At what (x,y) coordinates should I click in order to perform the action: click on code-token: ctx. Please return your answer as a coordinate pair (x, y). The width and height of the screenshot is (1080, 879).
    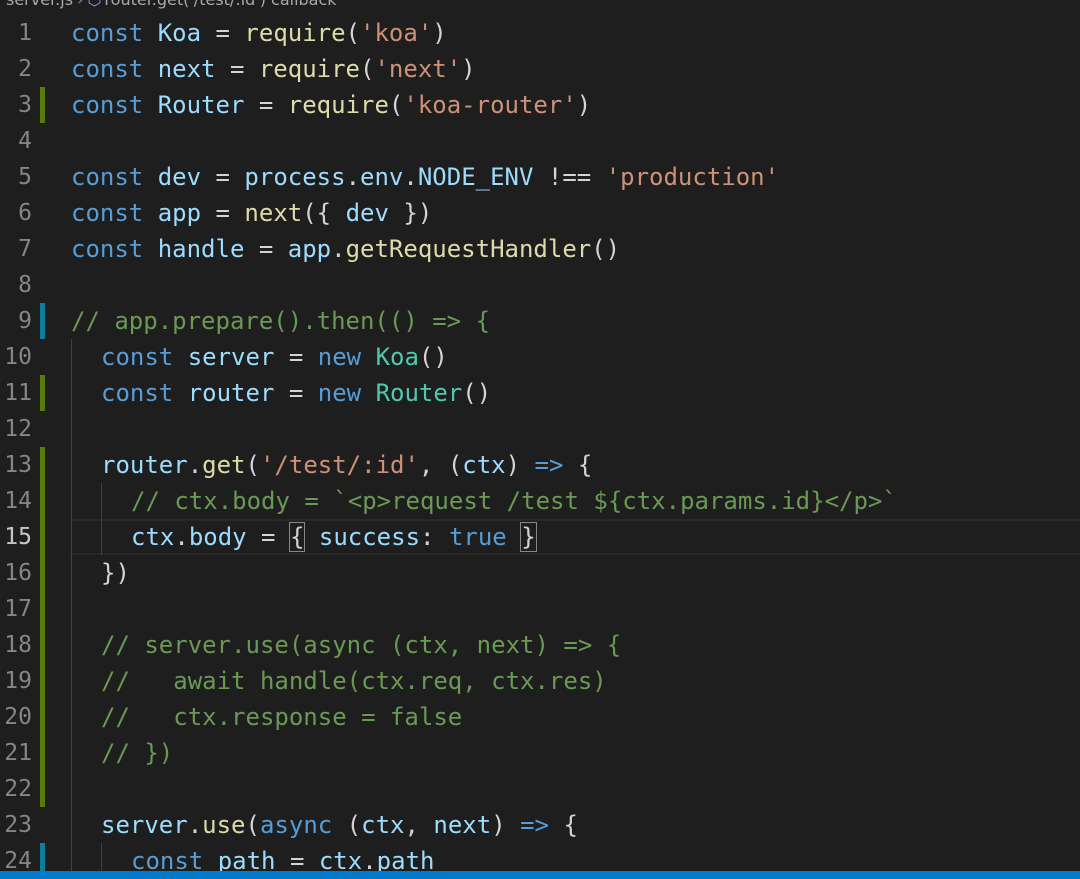
    Looking at the image, I should click on (484, 465).